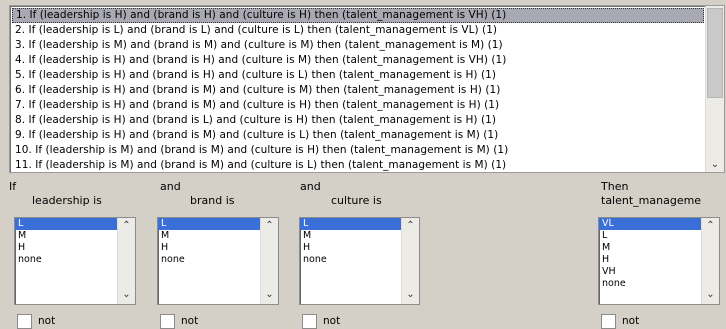 Image resolution: width=726 pixels, height=329 pixels. What do you see at coordinates (170, 186) in the screenshot?
I see `and-label-1: and` at bounding box center [170, 186].